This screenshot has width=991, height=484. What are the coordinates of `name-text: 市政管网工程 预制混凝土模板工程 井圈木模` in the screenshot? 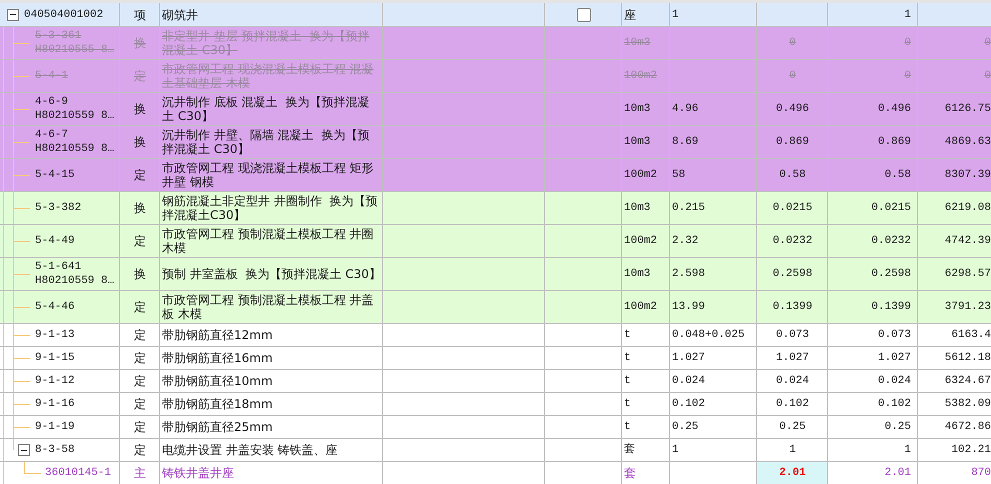 It's located at (268, 241).